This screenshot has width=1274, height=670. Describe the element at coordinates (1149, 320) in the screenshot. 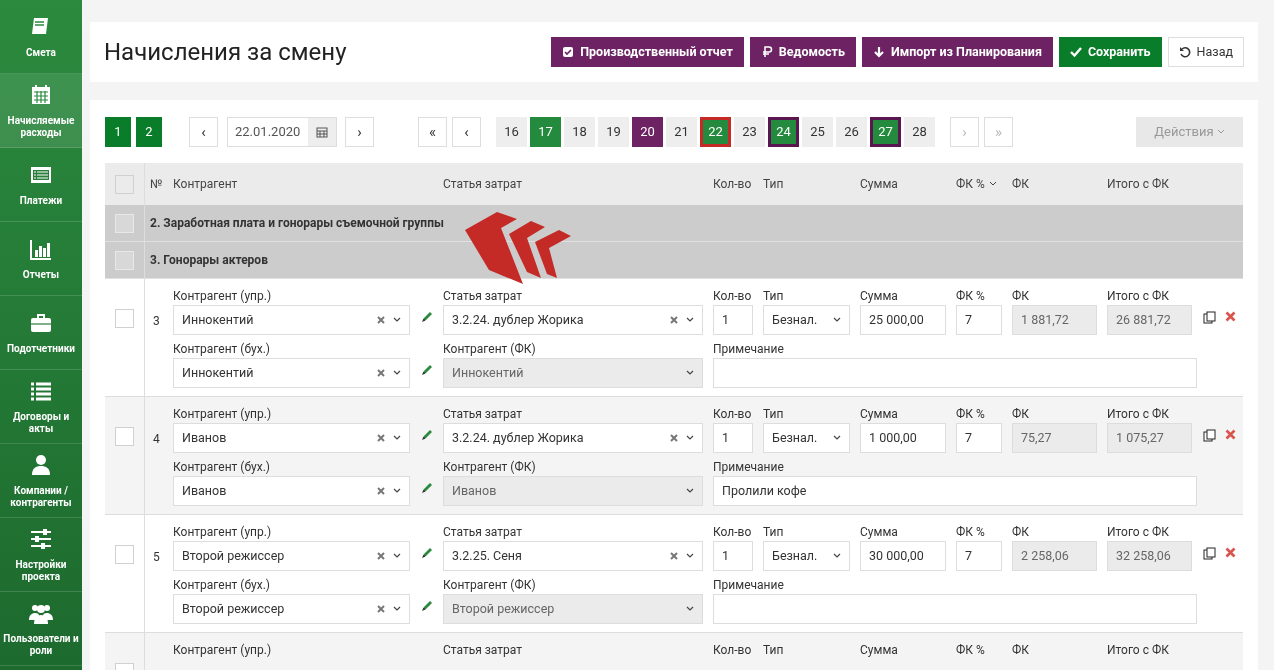

I see `total-field: 26 881,72` at that location.